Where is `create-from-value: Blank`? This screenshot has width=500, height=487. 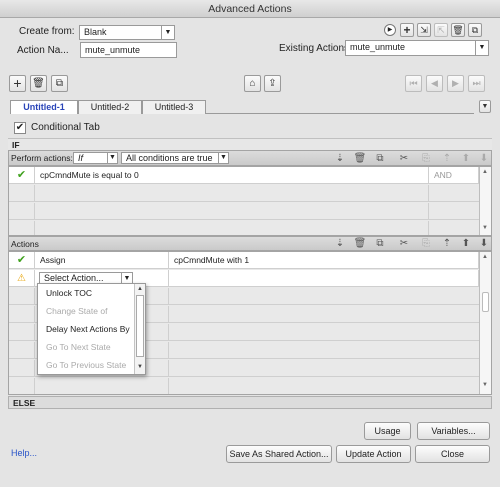 create-from-value: Blank is located at coordinates (95, 32).